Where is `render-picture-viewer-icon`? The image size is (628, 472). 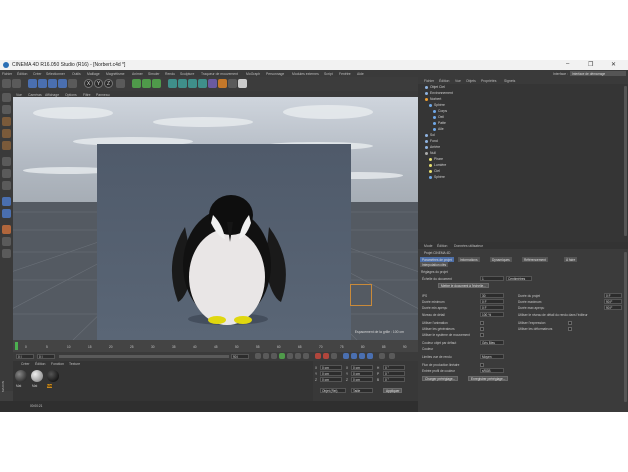
render-picture-viewer-icon is located at coordinates (146, 83).